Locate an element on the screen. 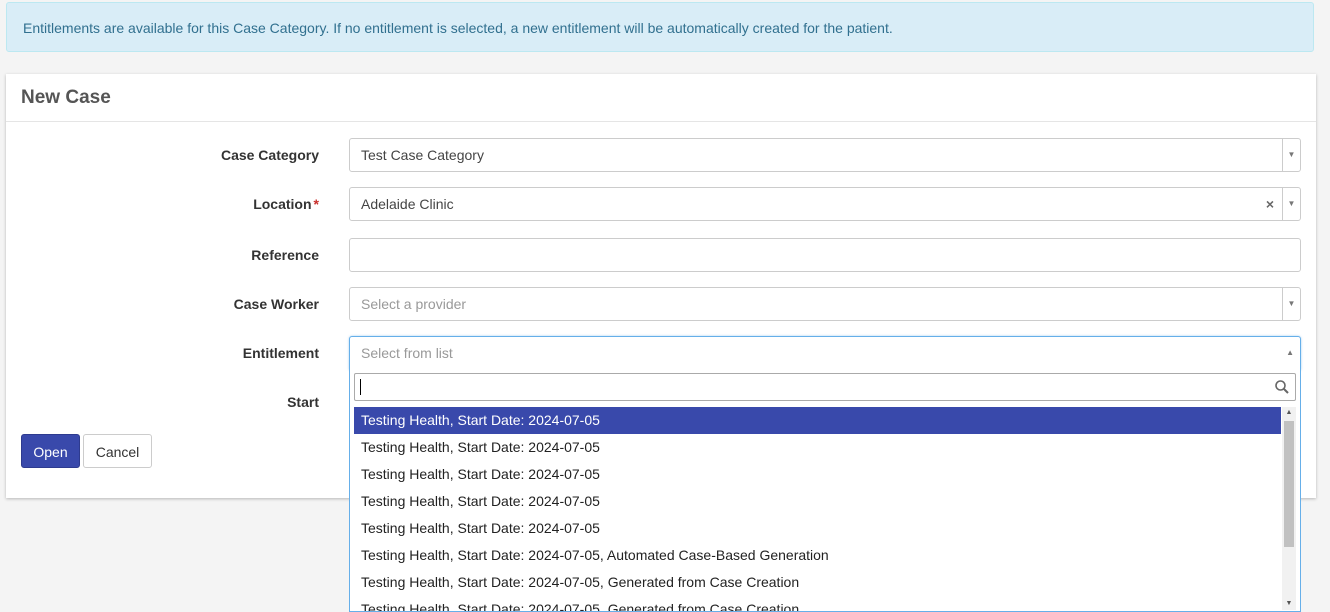 The height and width of the screenshot is (612, 1330). dropdown-scrollbar: ▲ ▼ is located at coordinates (1289, 508).